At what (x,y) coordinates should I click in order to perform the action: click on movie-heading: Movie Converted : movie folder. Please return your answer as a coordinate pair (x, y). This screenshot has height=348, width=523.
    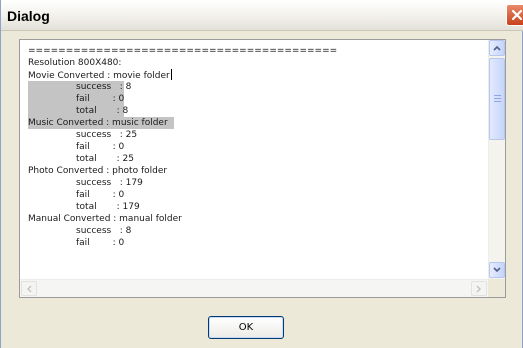
    Looking at the image, I should click on (100, 75).